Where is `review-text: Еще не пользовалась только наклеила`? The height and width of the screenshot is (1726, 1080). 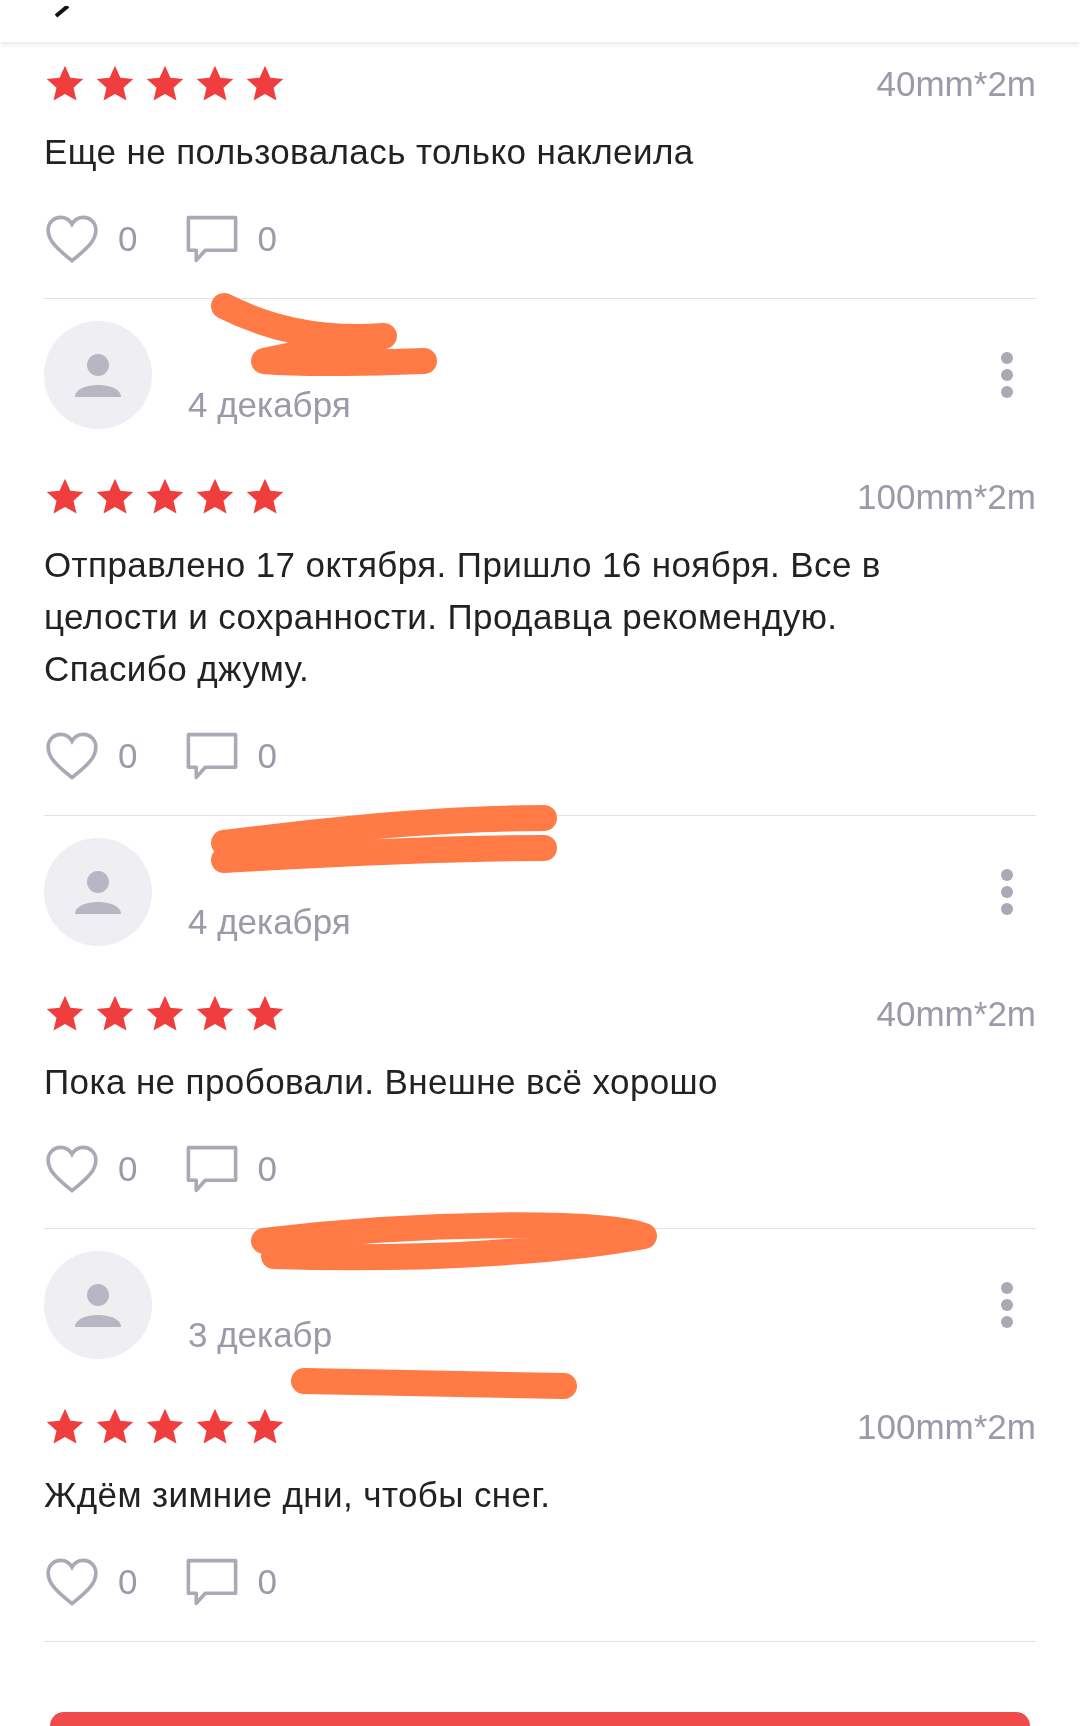
review-text: Еще не пользовалась только наклеила is located at coordinates (369, 152).